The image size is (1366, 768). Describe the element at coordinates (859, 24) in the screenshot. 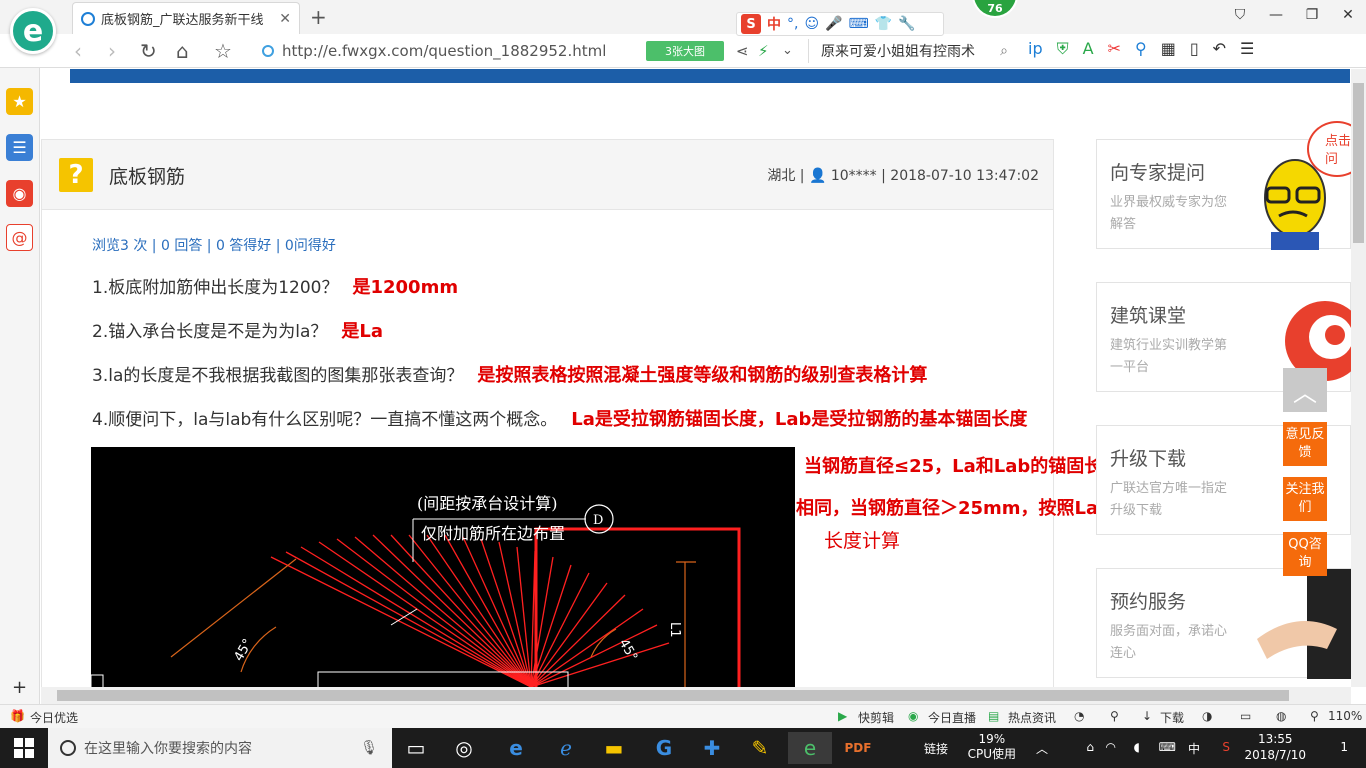

I see `keyboard-icon: ⌨` at that location.